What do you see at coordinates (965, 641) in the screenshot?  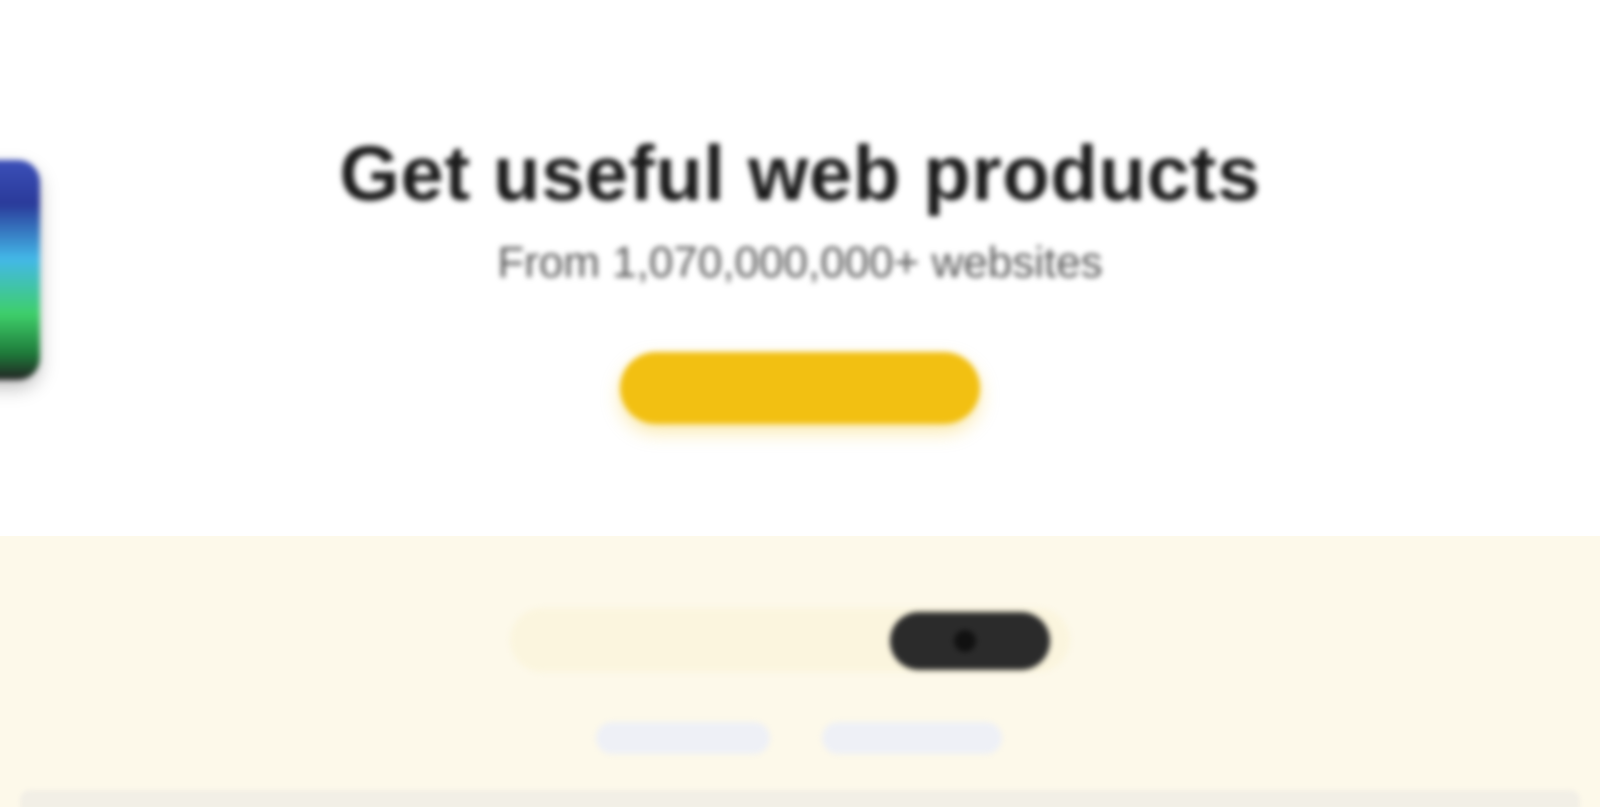 I see `subscribe-icon` at bounding box center [965, 641].